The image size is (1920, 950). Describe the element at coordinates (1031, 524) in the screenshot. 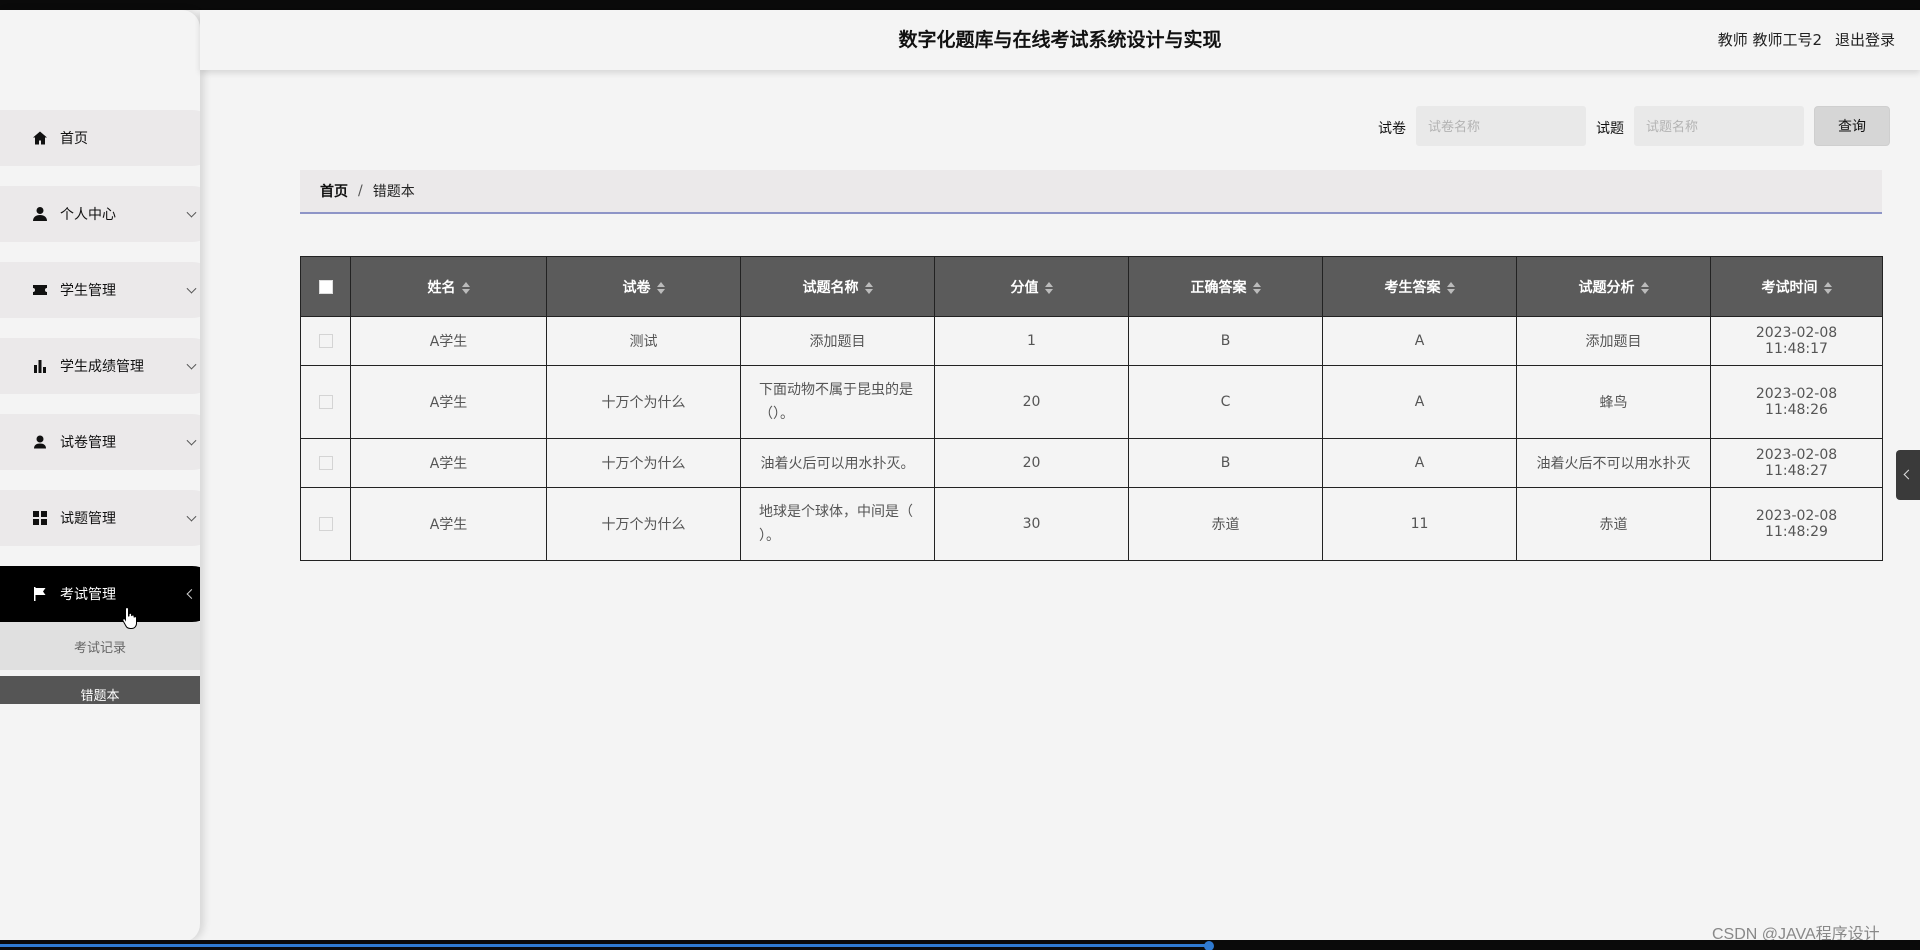

I see `cell-score: 30` at that location.